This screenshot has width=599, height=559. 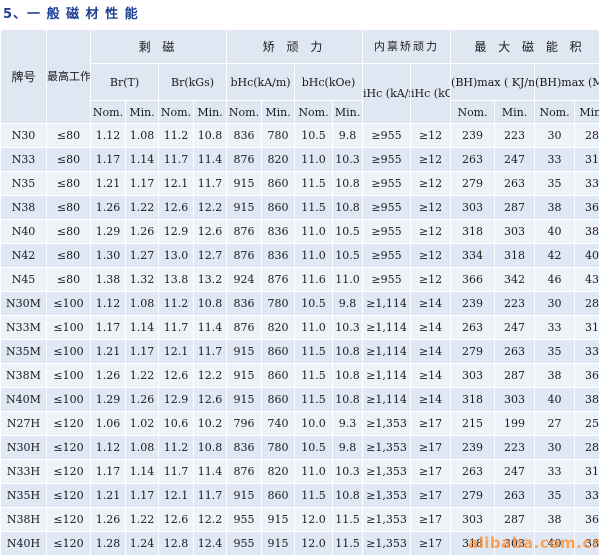 I want to click on value-cell: 318, so click(x=473, y=231).